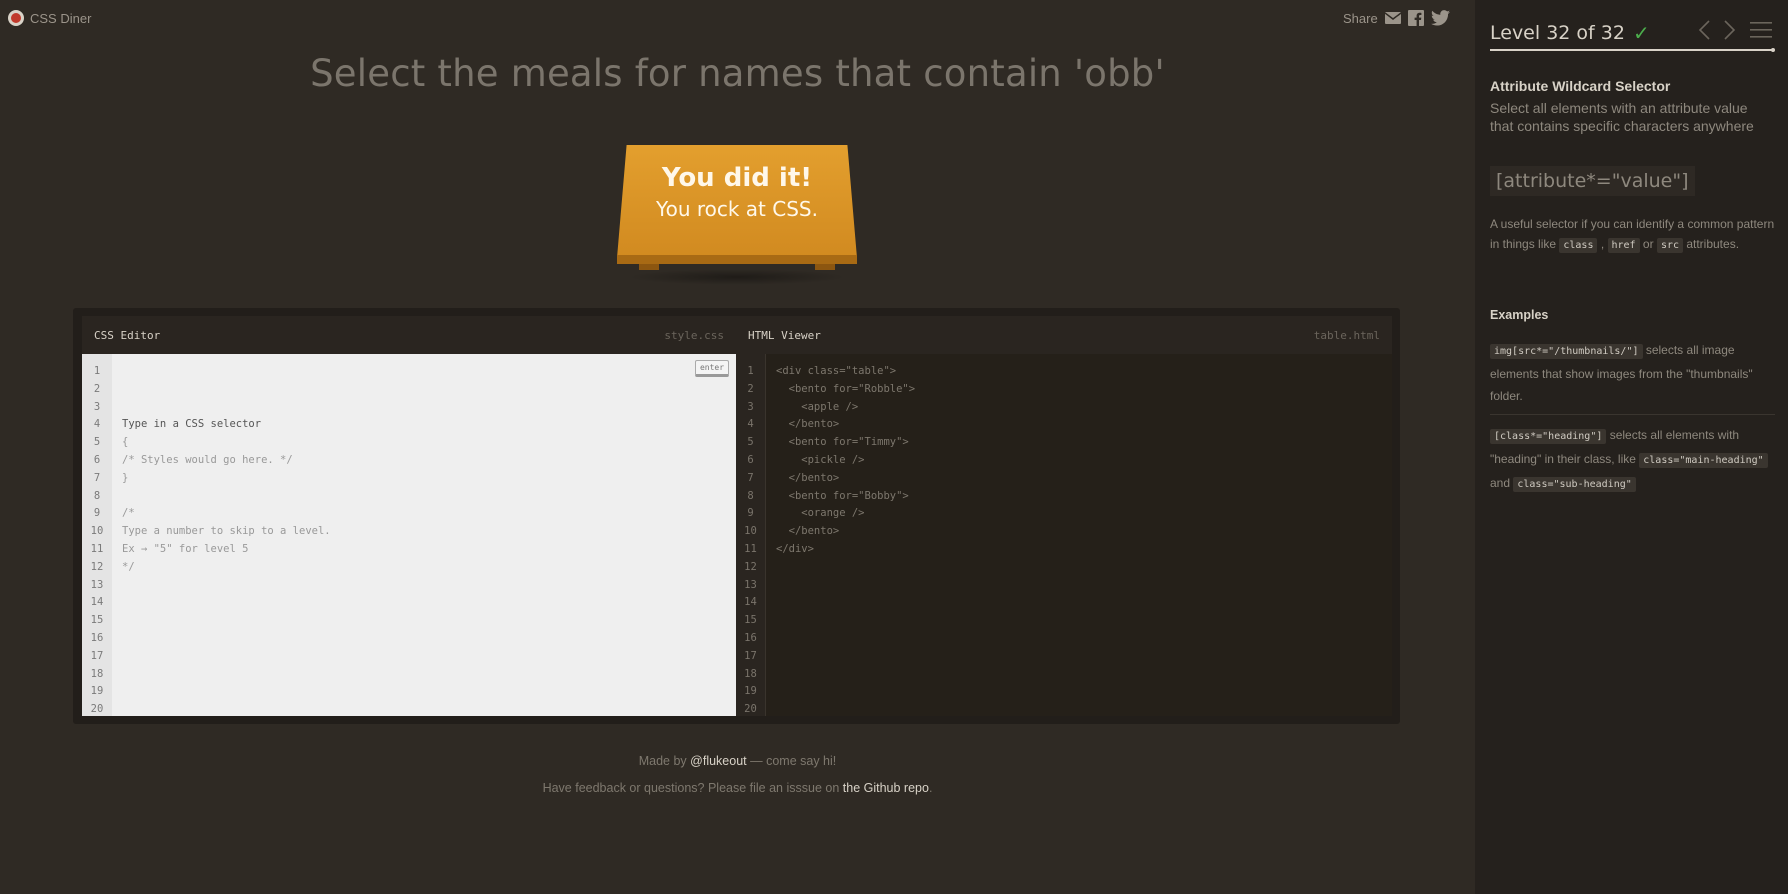 The height and width of the screenshot is (894, 1788). Describe the element at coordinates (97, 637) in the screenshot. I see `line-number: 16` at that location.